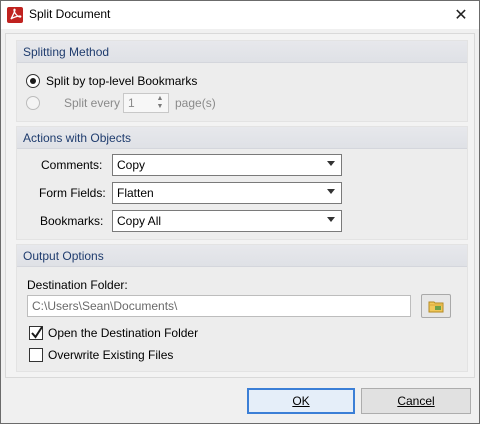  I want to click on pages-spinner: 1 ▲ ▼, so click(146, 103).